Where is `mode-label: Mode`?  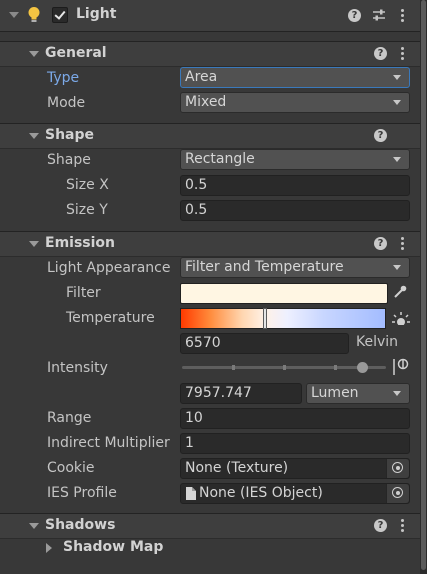
mode-label: Mode is located at coordinates (66, 103).